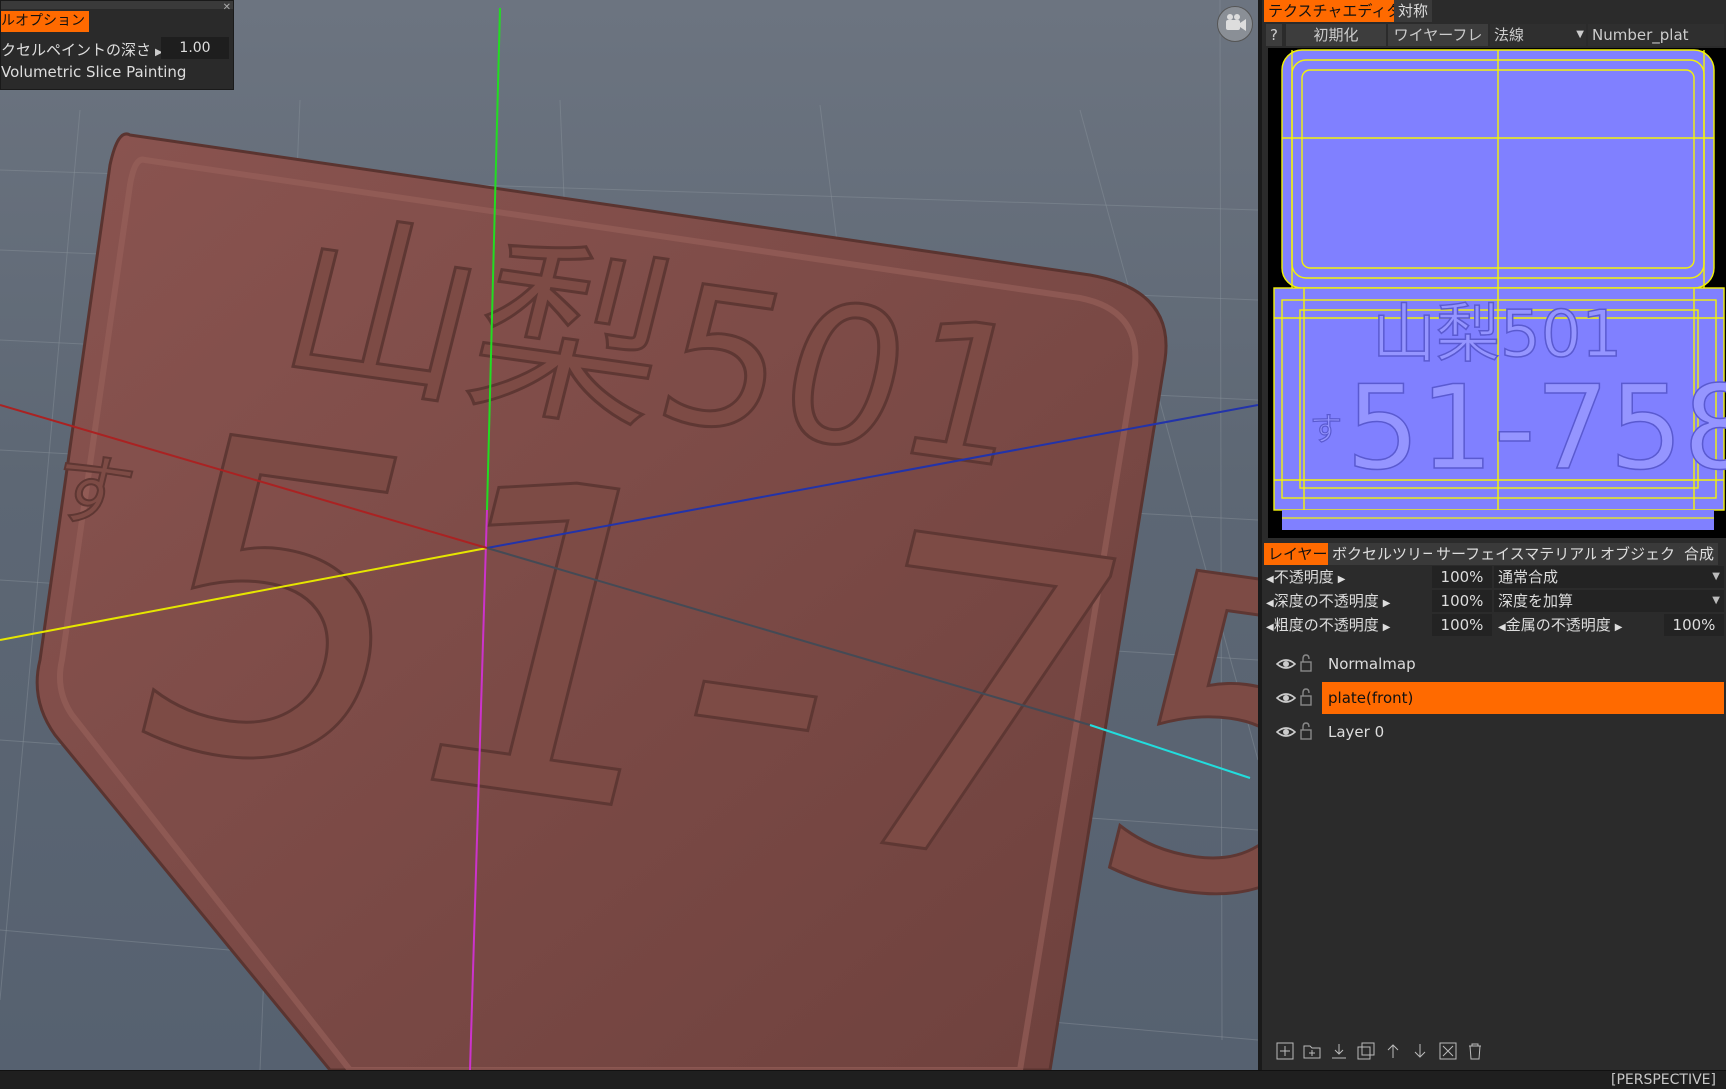 The width and height of the screenshot is (1726, 1089). Describe the element at coordinates (1494, 11) in the screenshot. I see `texture-editor-tabbar: テクスチャエディタ 対称` at that location.